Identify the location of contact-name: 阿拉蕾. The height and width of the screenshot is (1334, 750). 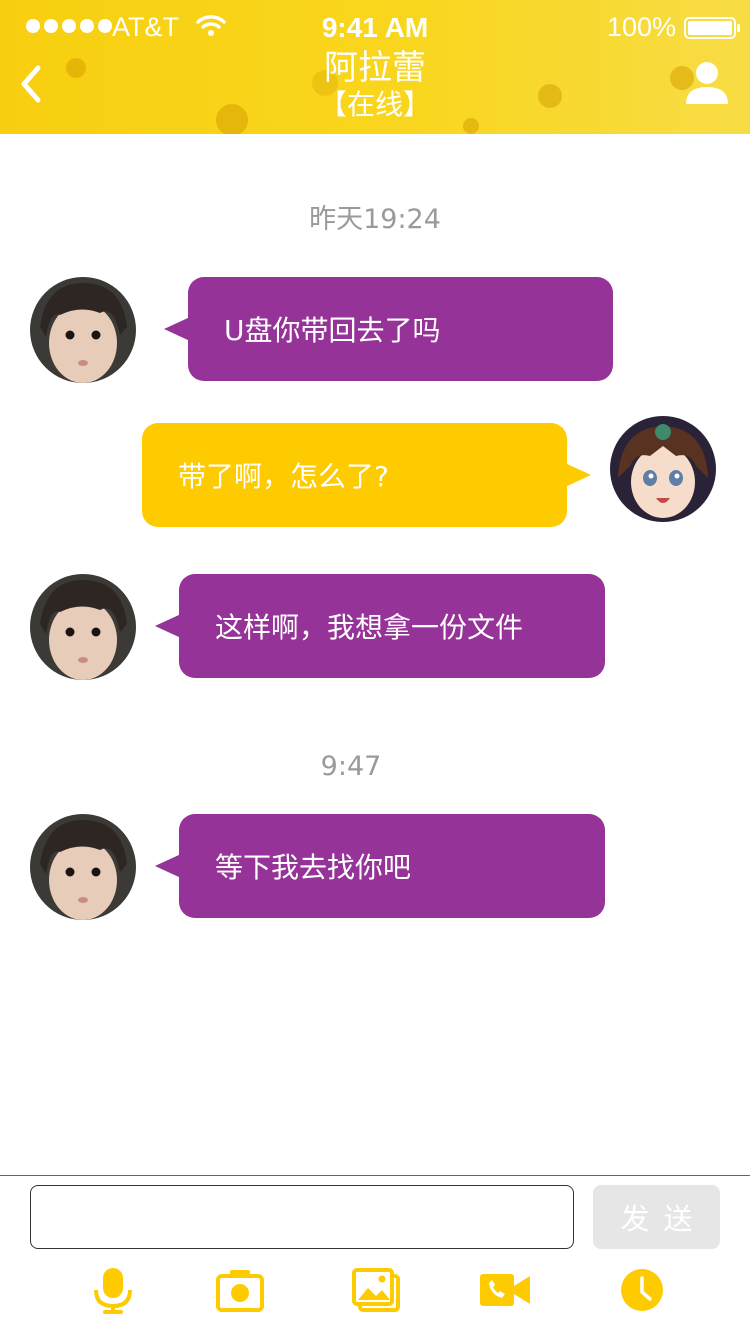
(375, 68).